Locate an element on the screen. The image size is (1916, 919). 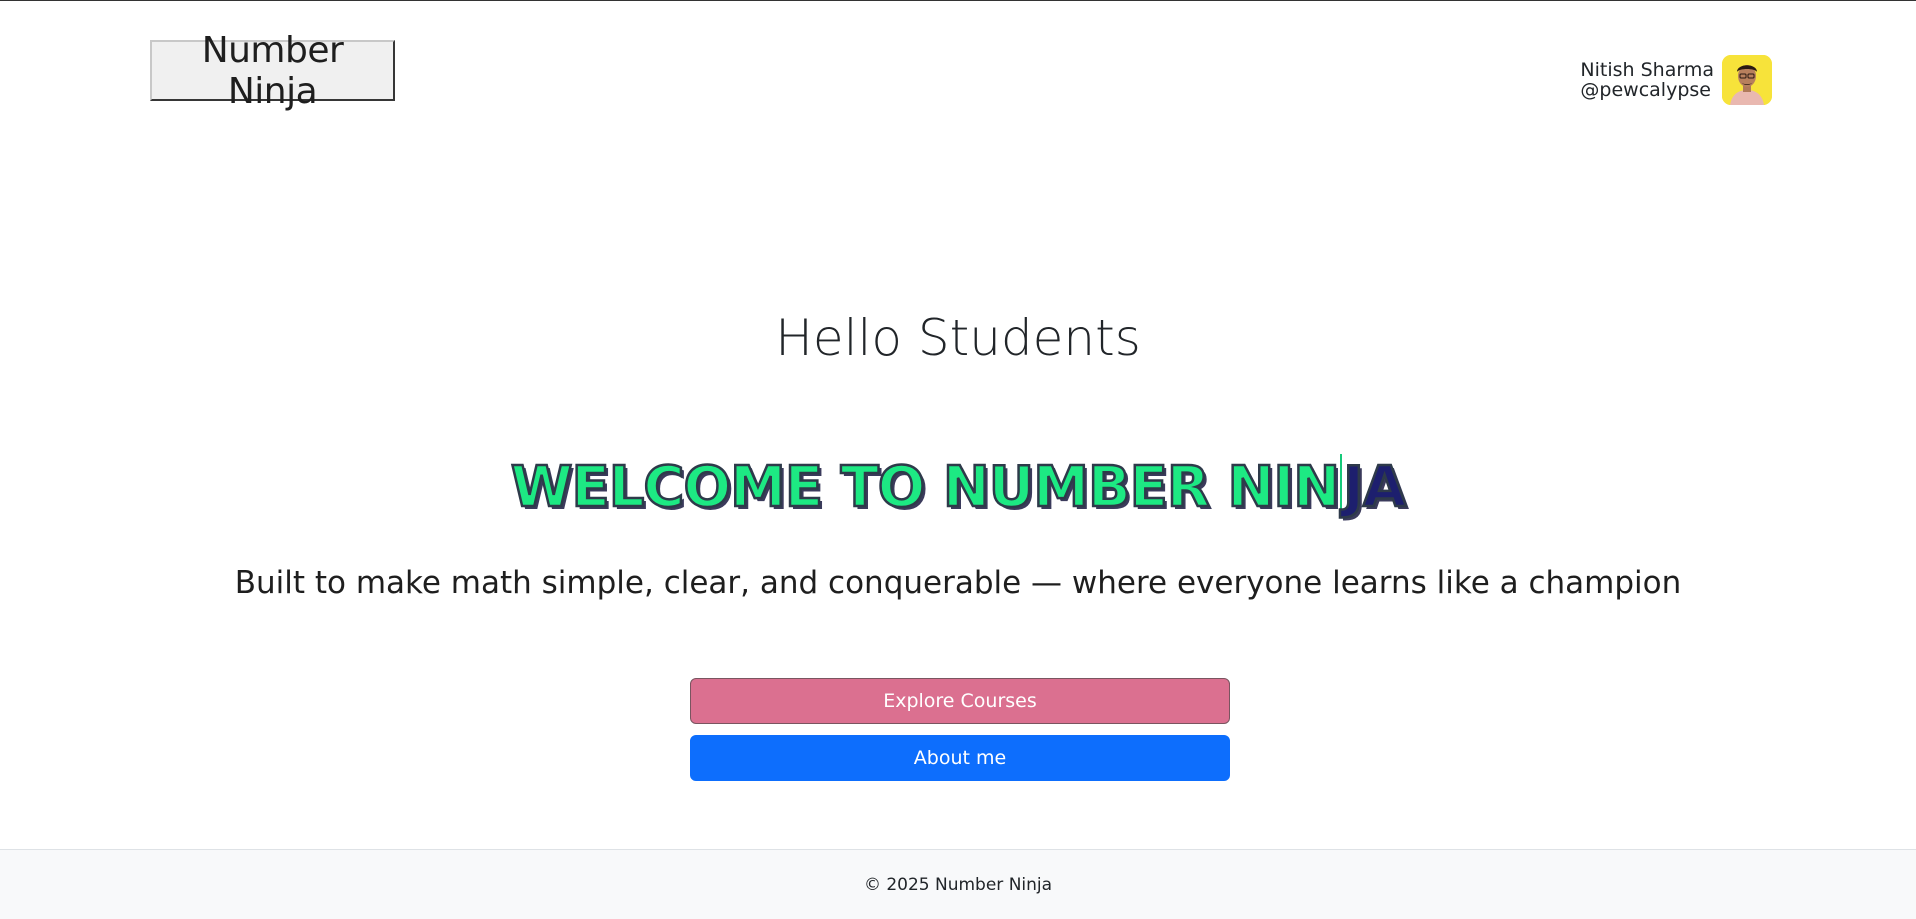
brand-button: Number Ninja is located at coordinates (272, 71).